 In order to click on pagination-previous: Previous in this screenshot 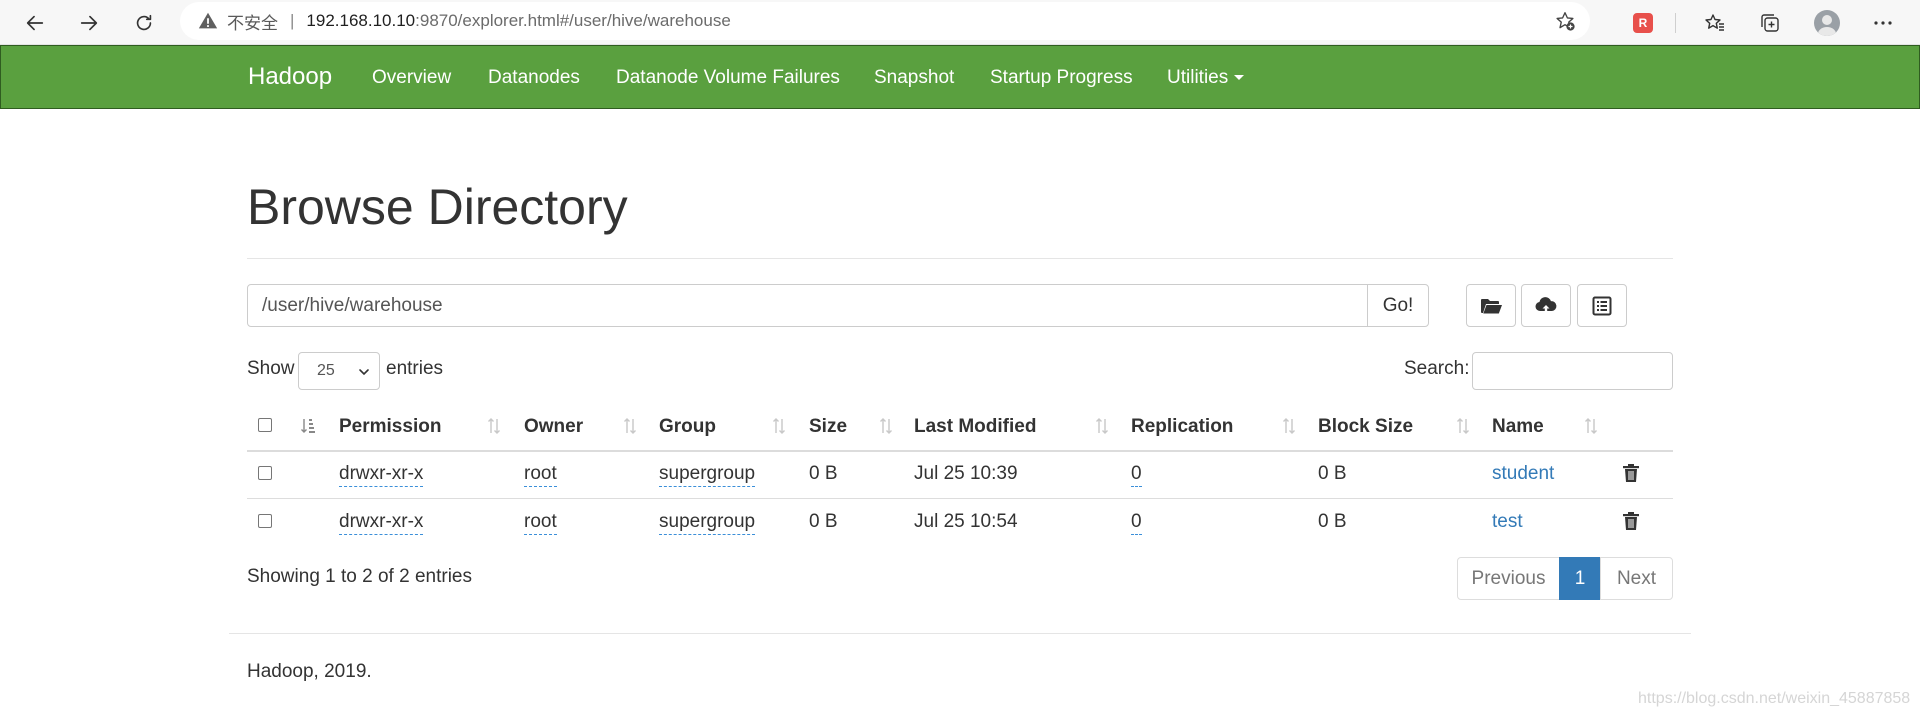, I will do `click(1508, 578)`.